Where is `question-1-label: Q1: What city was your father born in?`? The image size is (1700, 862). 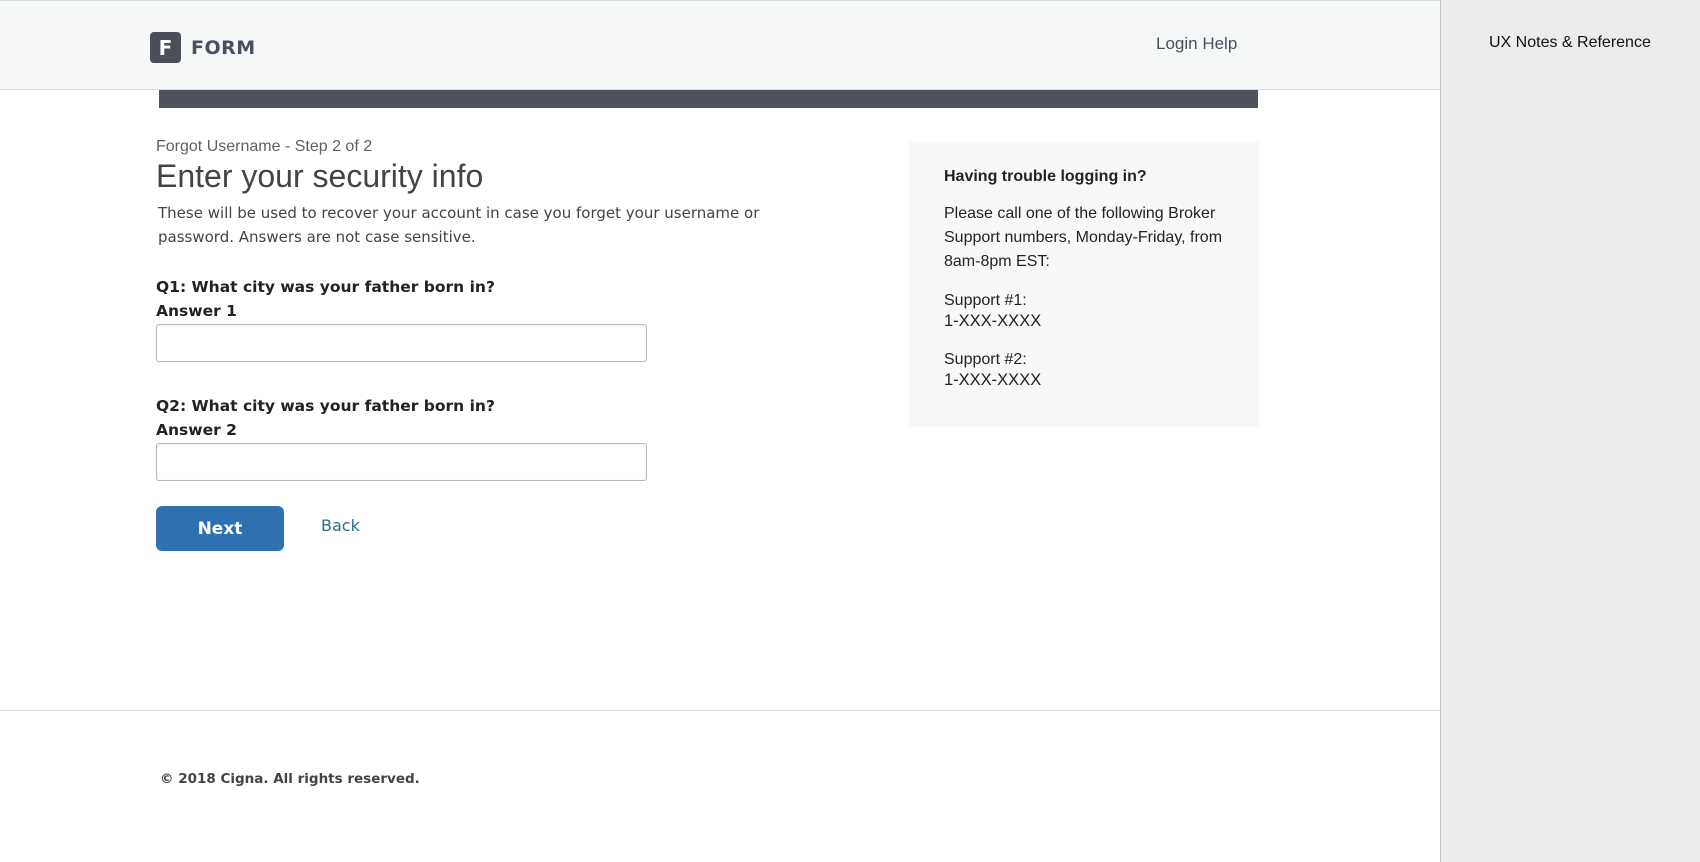
question-1-label: Q1: What city was your father born in? is located at coordinates (325, 287).